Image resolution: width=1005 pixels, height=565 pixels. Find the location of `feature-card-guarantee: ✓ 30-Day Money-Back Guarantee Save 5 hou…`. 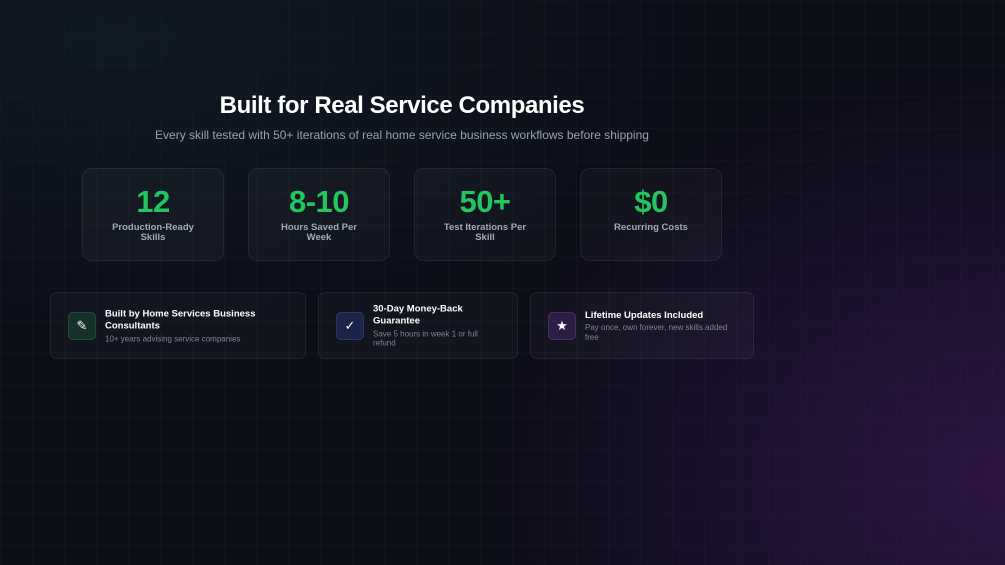

feature-card-guarantee: ✓ 30-Day Money-Back Guarantee Save 5 hou… is located at coordinates (418, 325).